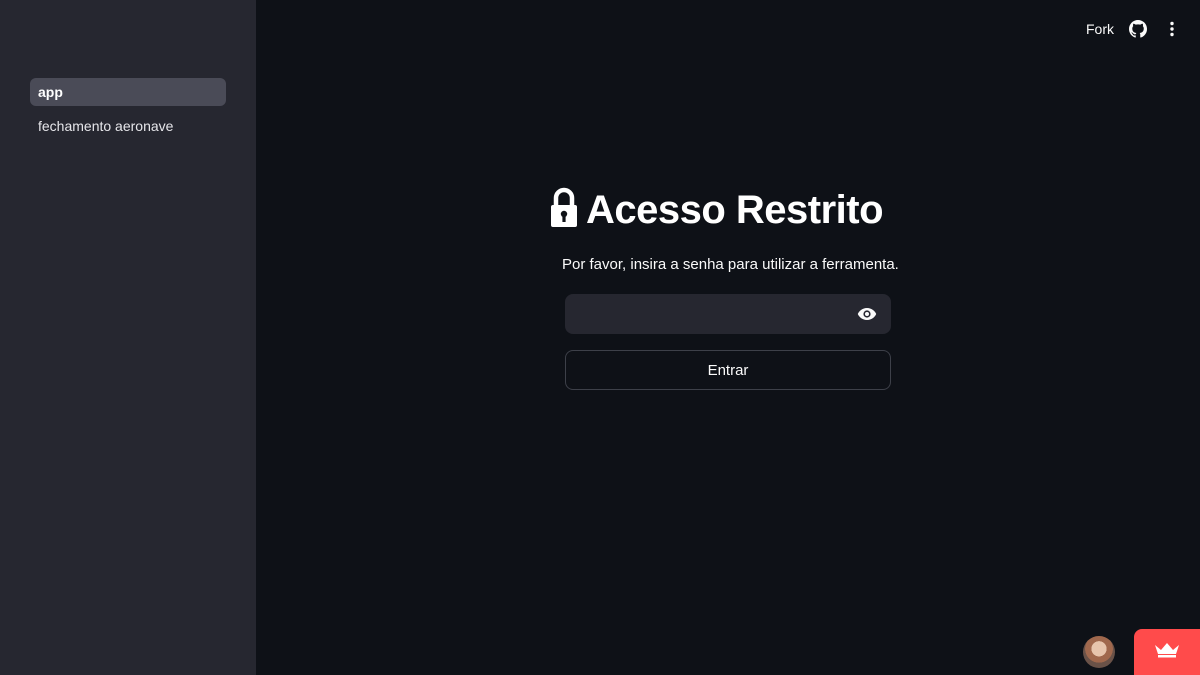  Describe the element at coordinates (564, 210) in the screenshot. I see `lock-icon` at that location.